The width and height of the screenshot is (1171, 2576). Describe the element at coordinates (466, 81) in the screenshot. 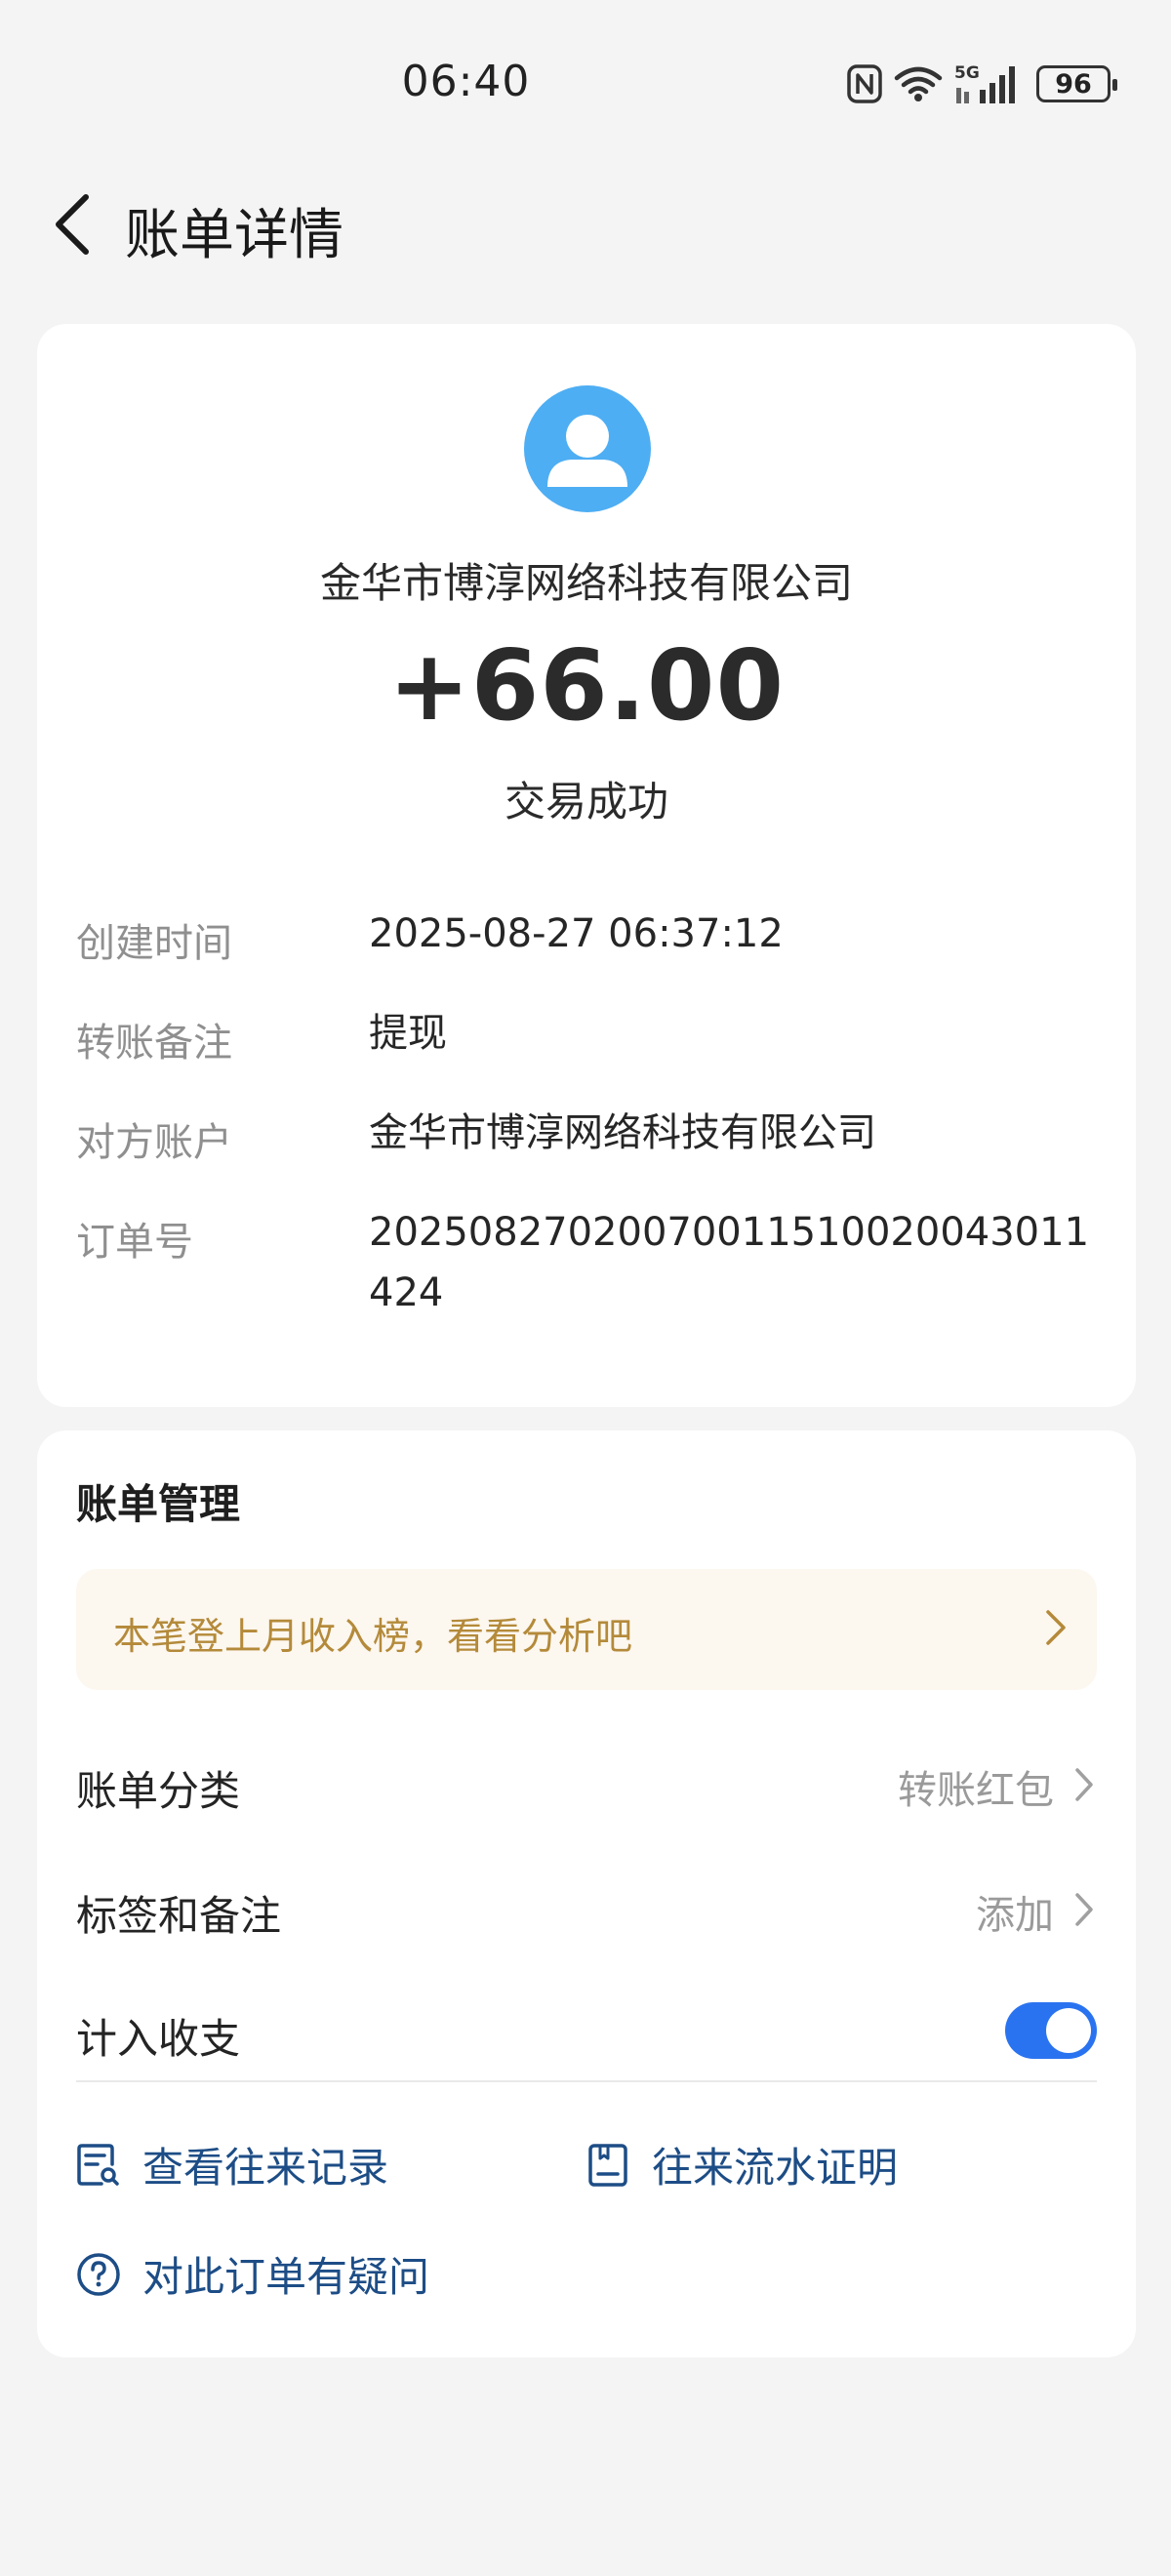

I see `status-time: 06:40` at that location.